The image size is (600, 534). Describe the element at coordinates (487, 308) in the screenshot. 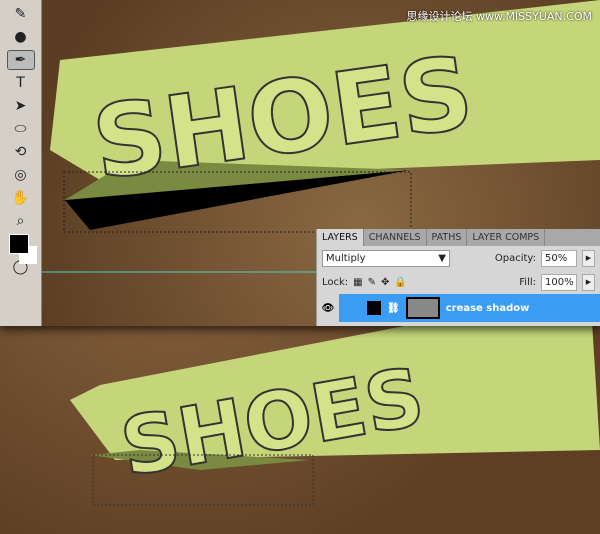

I see `layer-name: crease shadow` at that location.